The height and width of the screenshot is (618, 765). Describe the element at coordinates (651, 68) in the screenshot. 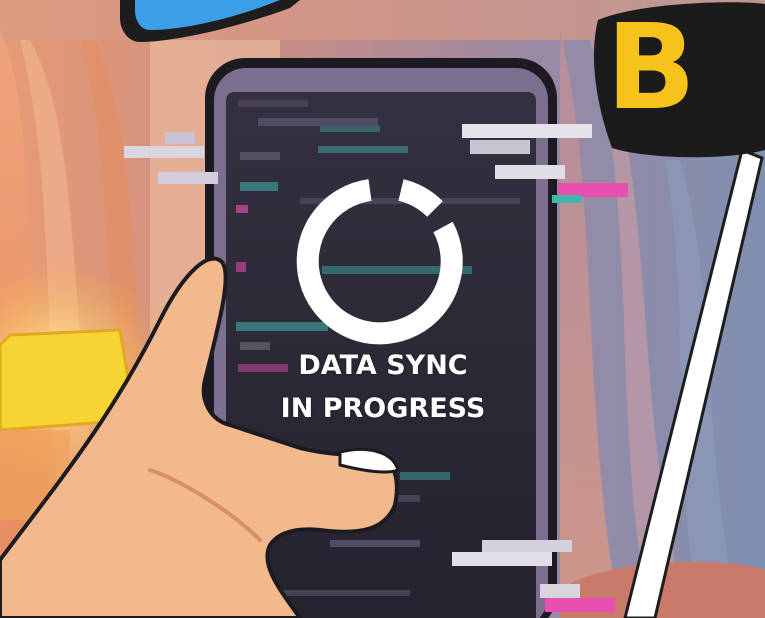

I see `brand-logo-letter: B` at that location.